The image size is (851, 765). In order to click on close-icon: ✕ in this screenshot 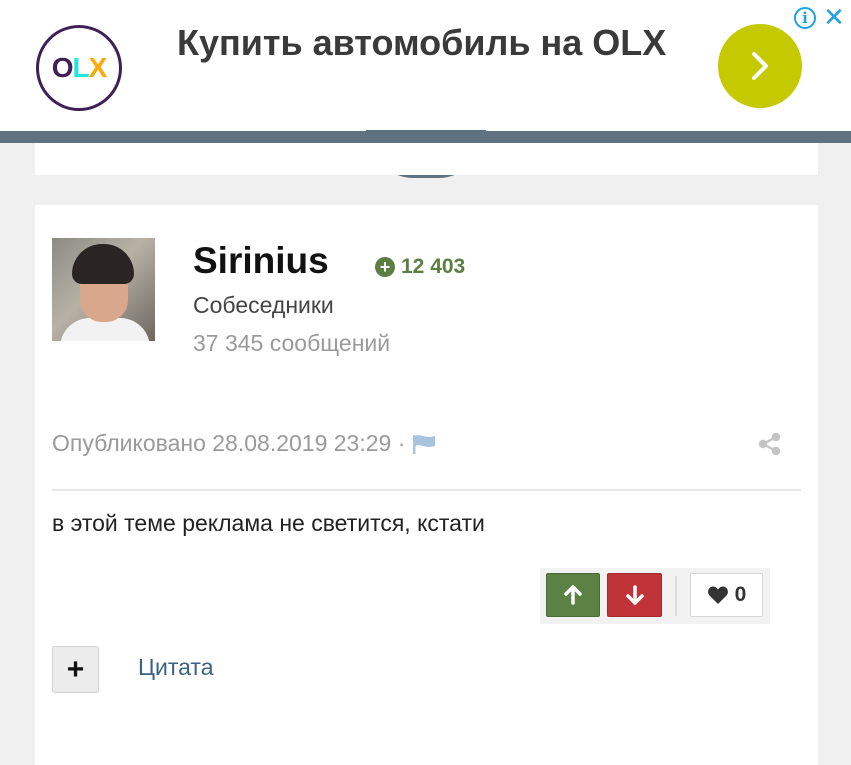, I will do `click(834, 17)`.